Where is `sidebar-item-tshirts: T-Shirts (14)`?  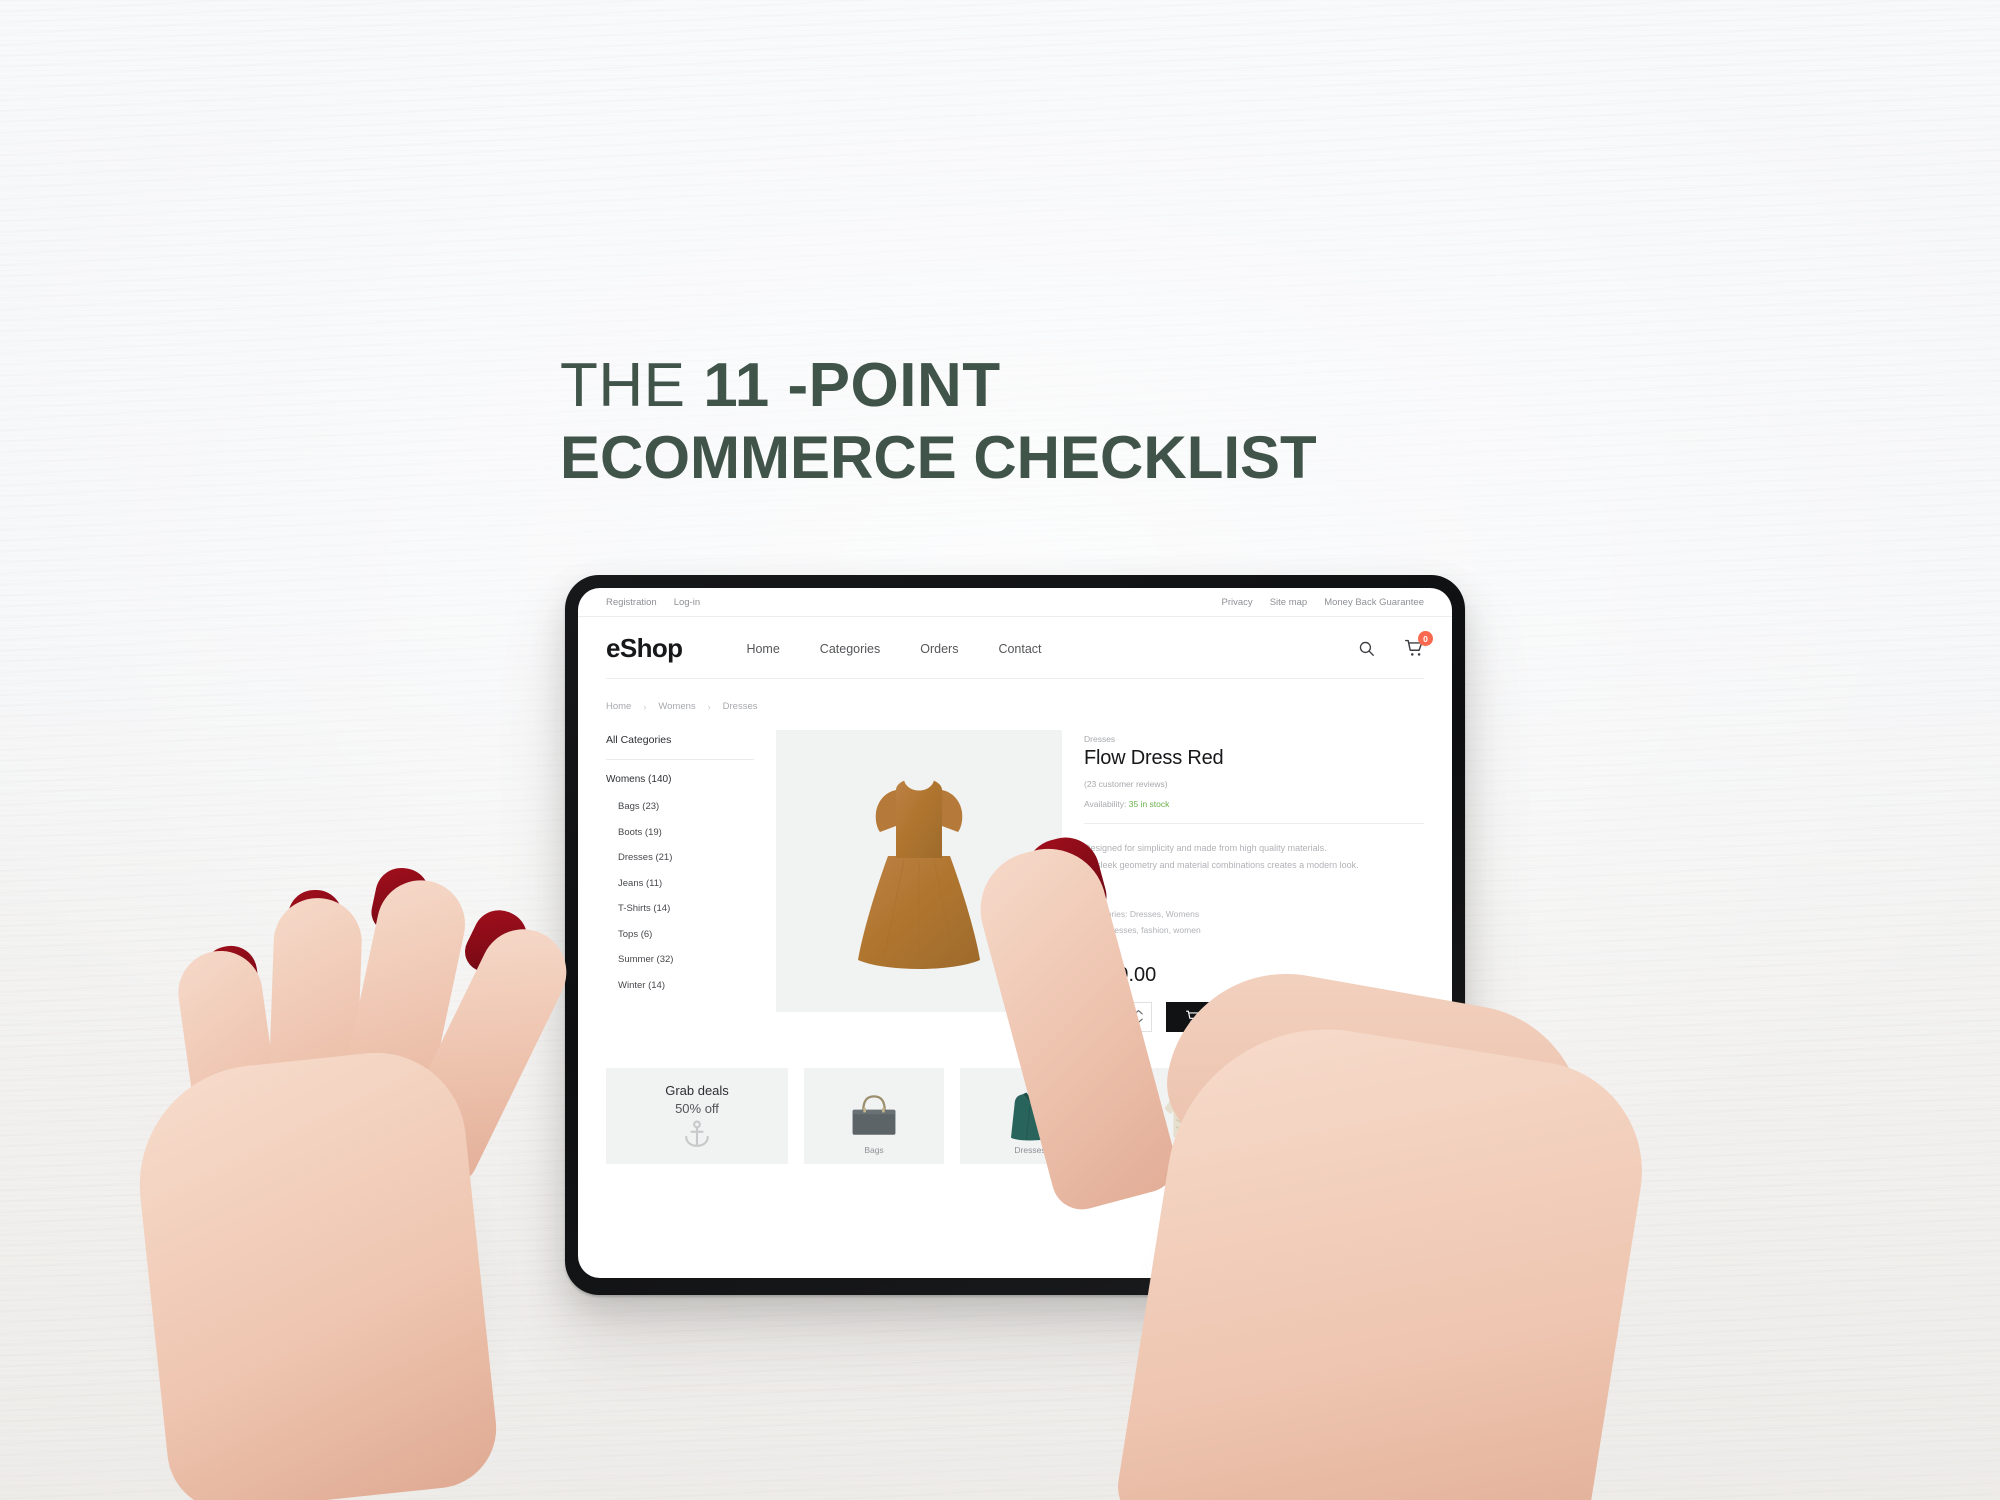
sidebar-item-tshirts: T-Shirts (14) is located at coordinates (686, 908).